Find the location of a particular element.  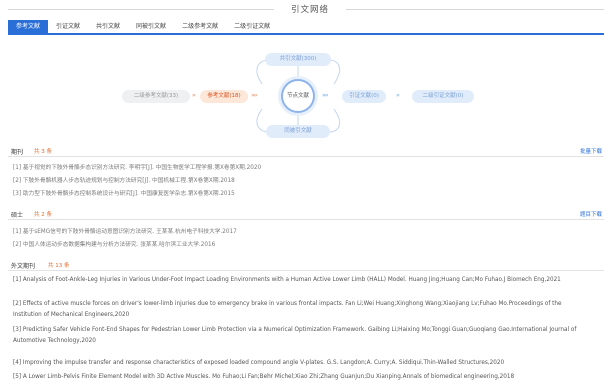

node-references: 参考文献(18) is located at coordinates (224, 96).